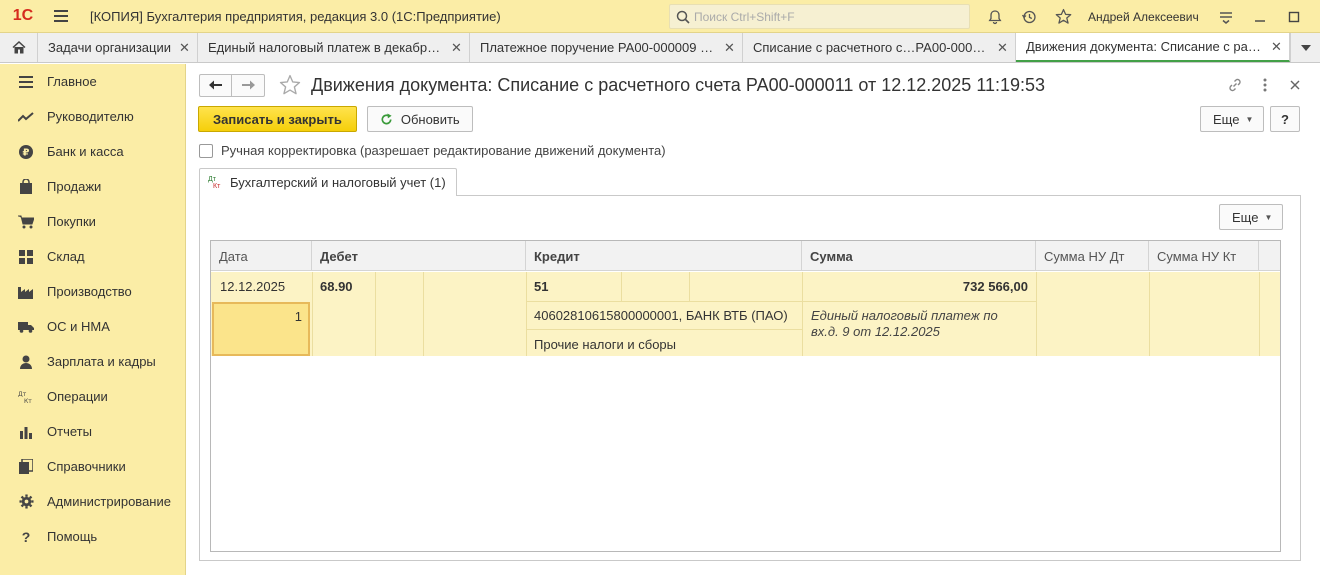 This screenshot has width=1320, height=575. I want to click on user-name: Андрей Алексеевич, so click(1144, 17).